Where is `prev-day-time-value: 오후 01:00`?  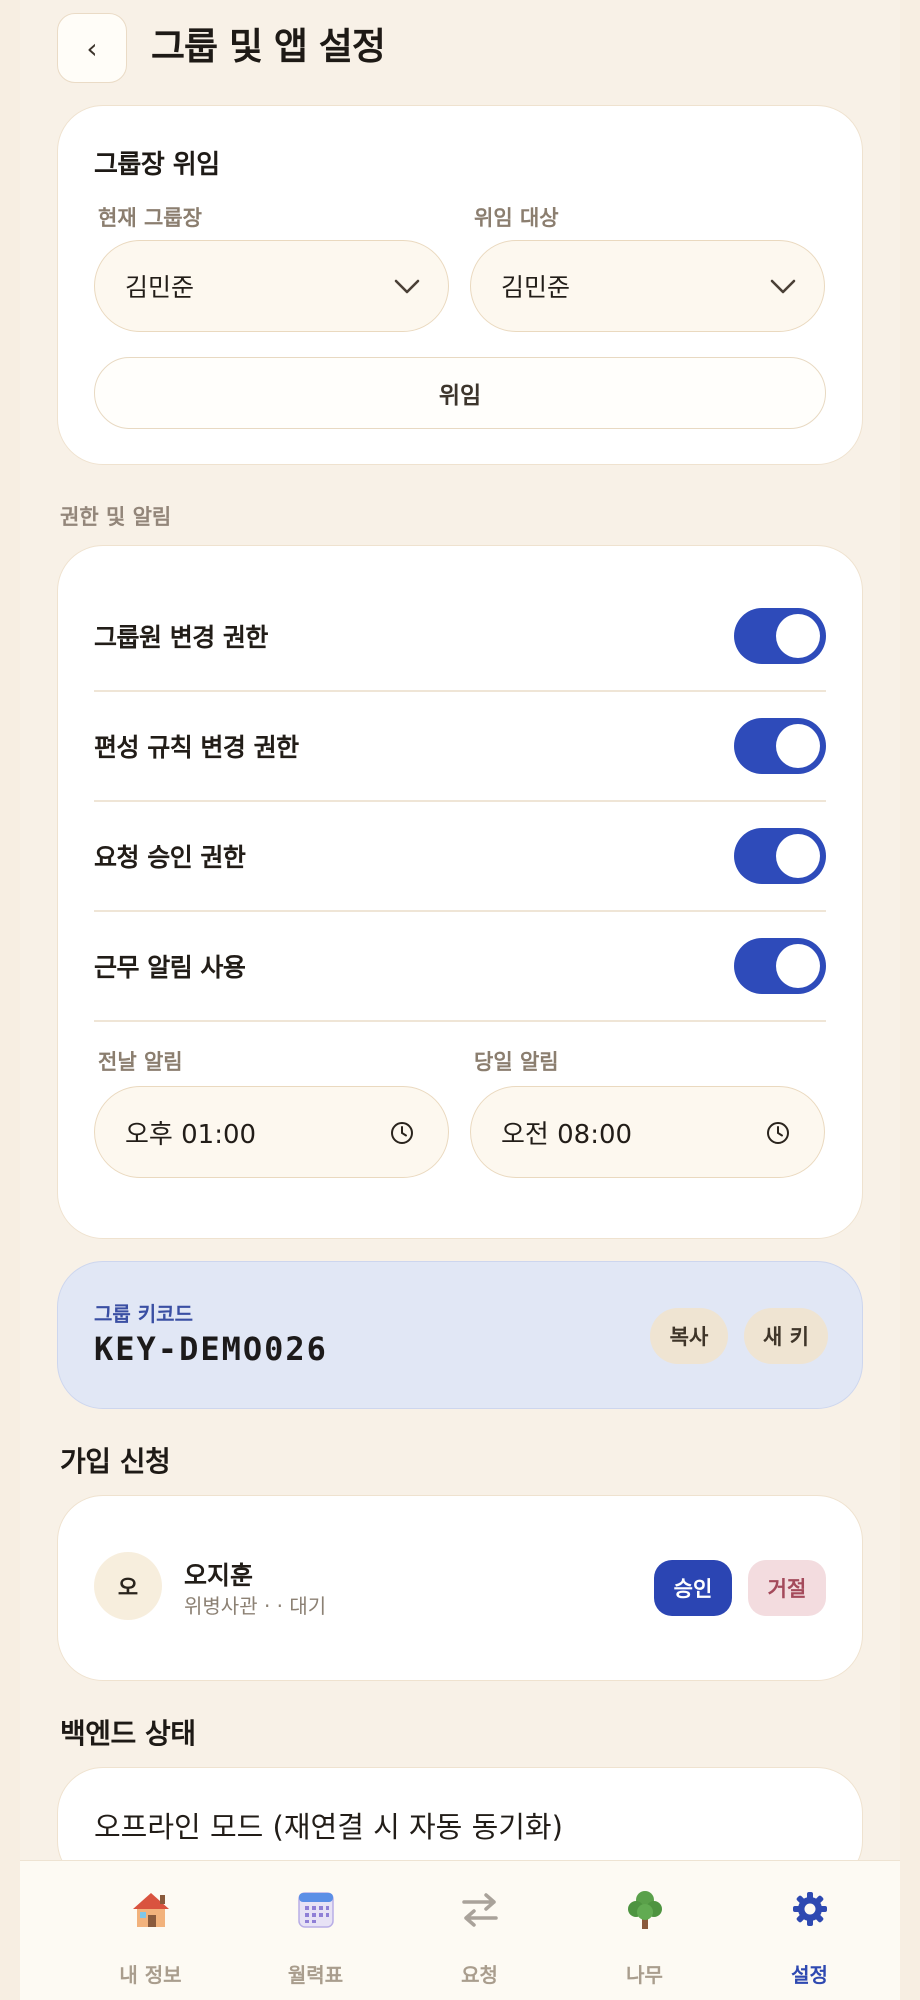
prev-day-time-value: 오후 01:00 is located at coordinates (191, 1134).